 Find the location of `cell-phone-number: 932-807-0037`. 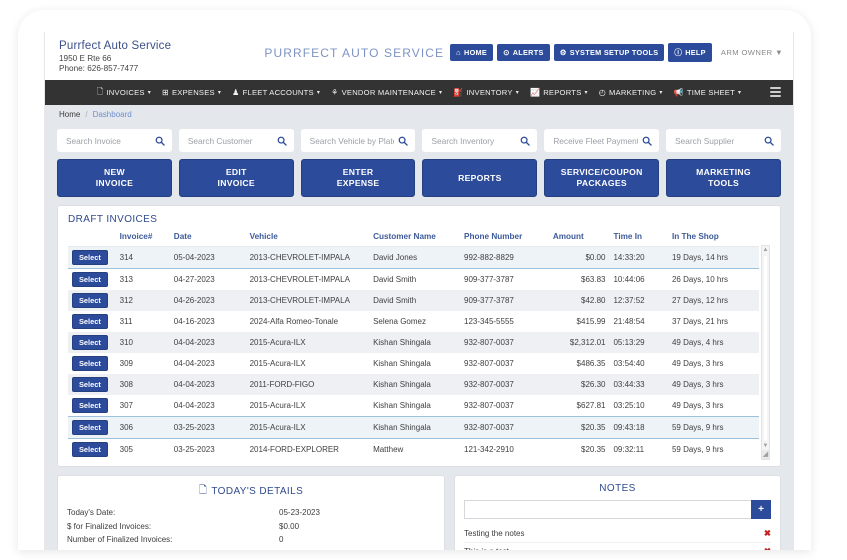

cell-phone-number: 932-807-0037 is located at coordinates (489, 405).